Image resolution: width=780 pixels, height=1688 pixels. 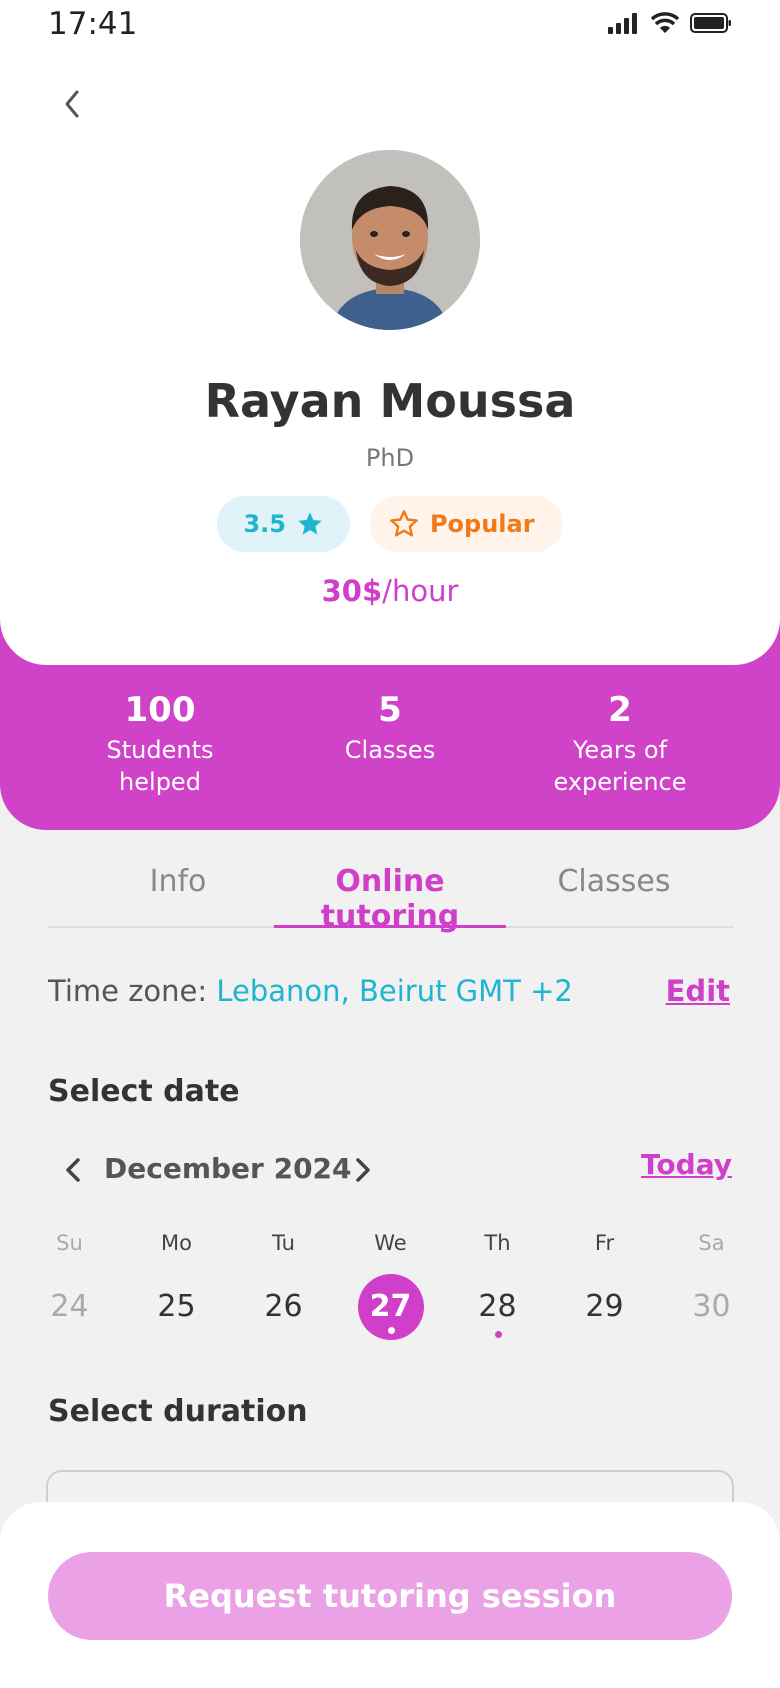 What do you see at coordinates (132, 991) in the screenshot?
I see `timezone-label: Time zone:` at bounding box center [132, 991].